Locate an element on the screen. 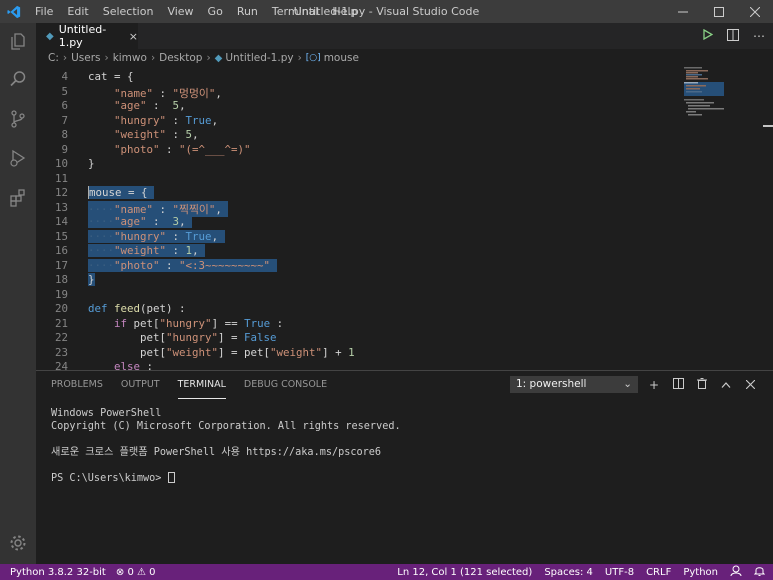  terminal-select: 1: powershell ⌄ is located at coordinates (574, 384).